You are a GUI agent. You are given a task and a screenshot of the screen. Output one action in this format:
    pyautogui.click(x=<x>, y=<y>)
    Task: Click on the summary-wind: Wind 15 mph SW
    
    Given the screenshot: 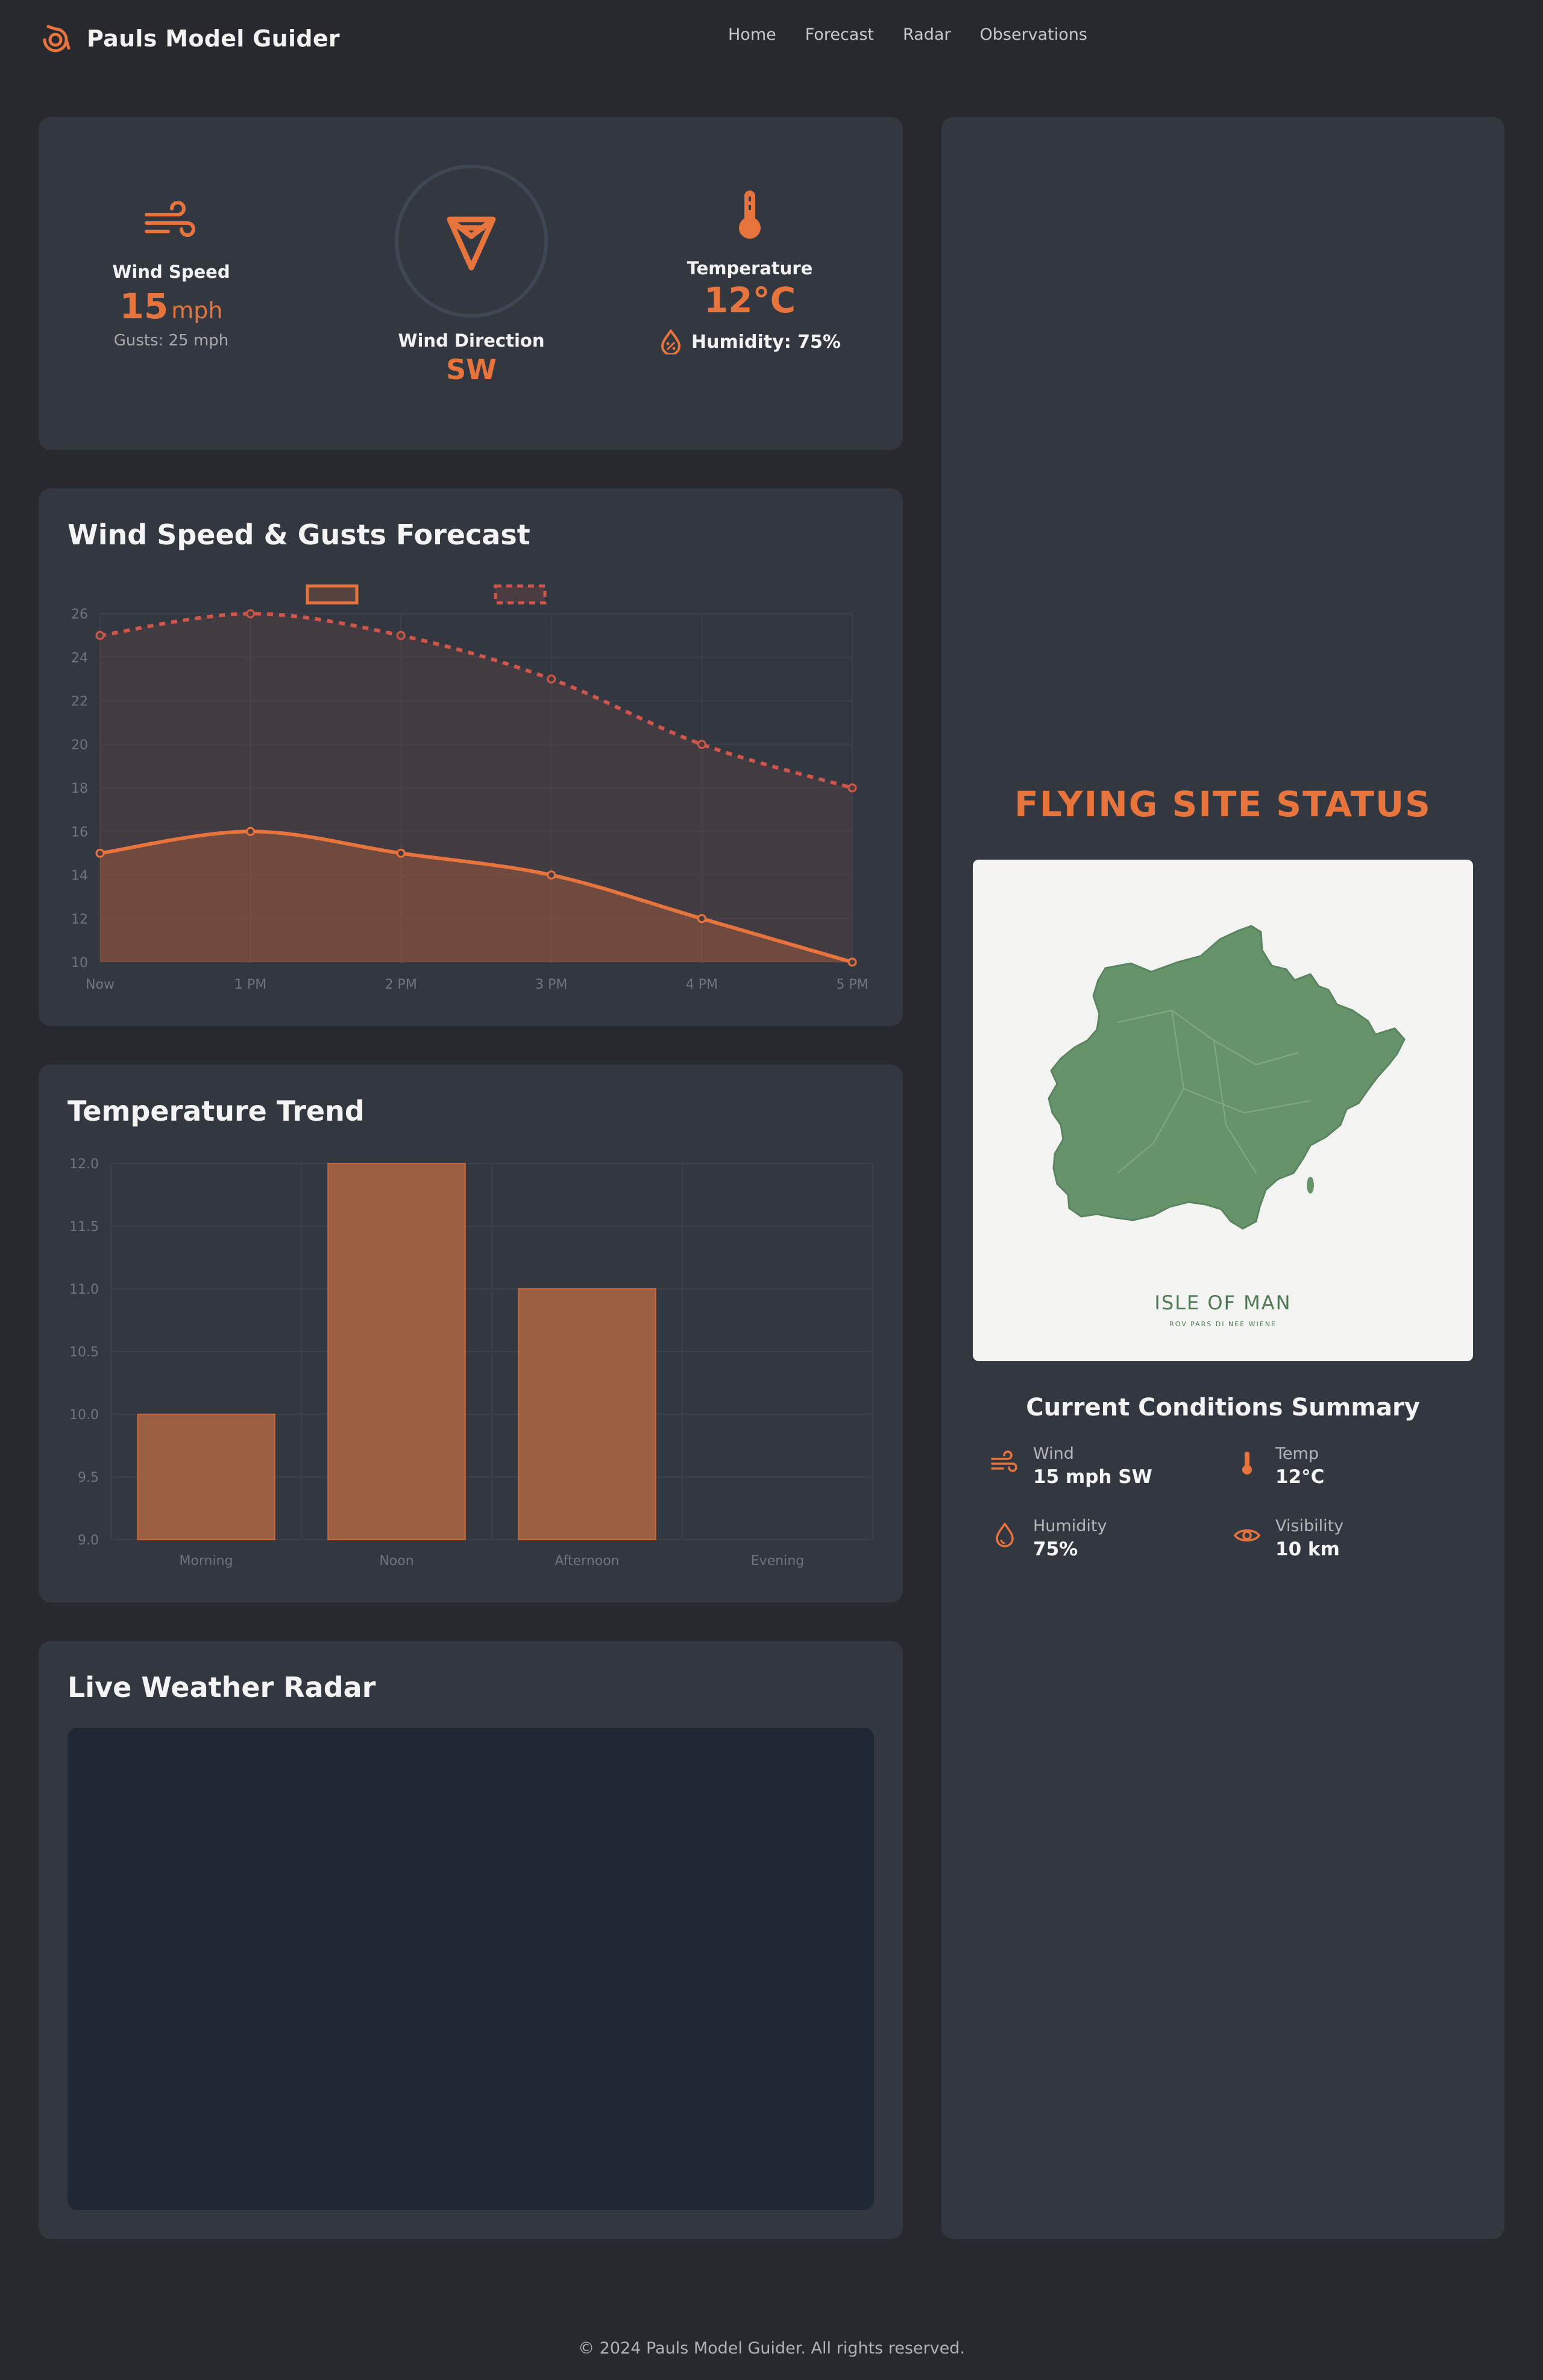 What is the action you would take?
    pyautogui.click(x=1105, y=1468)
    